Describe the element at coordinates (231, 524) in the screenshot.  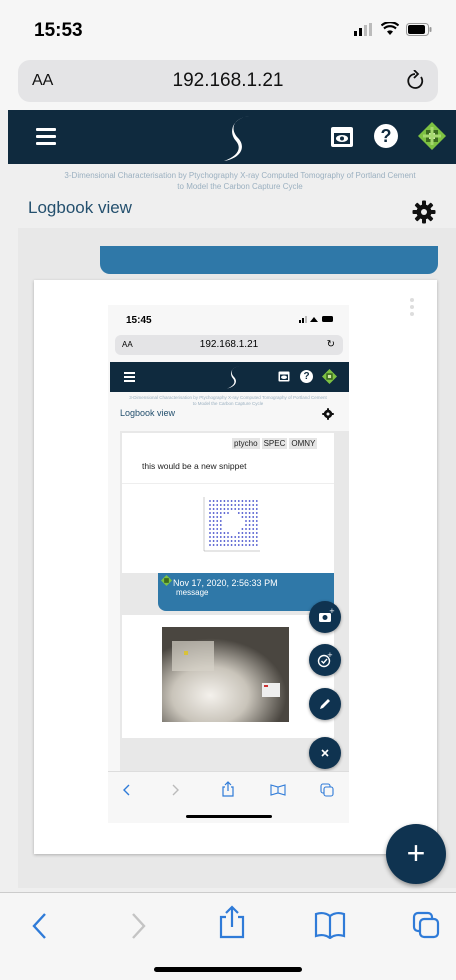
I see `embedded-scatter-plot-image` at that location.